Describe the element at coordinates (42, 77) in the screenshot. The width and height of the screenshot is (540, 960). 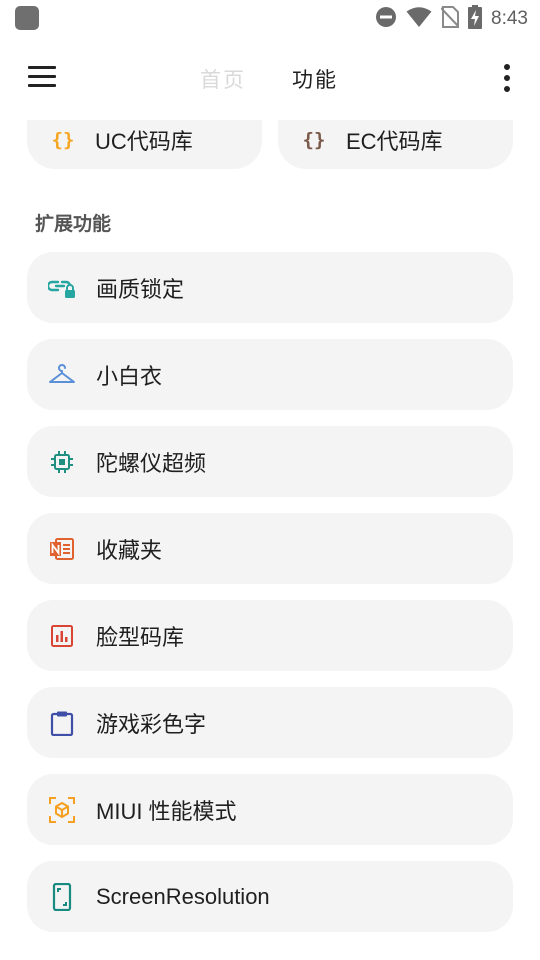
I see `menu-icon` at that location.